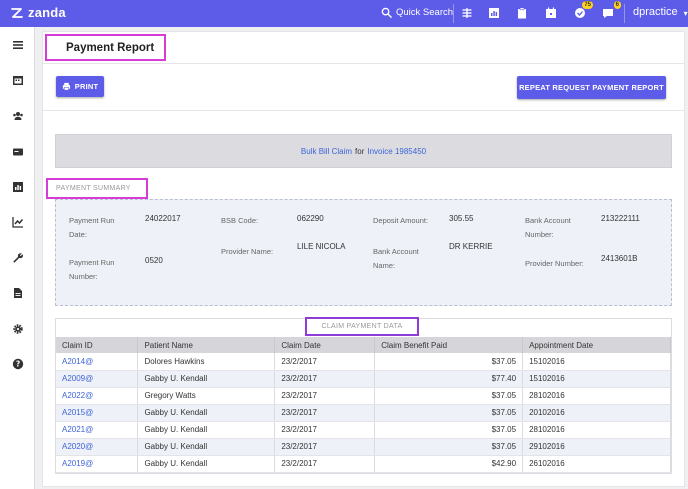 Image resolution: width=688 pixels, height=489 pixels. What do you see at coordinates (617, 5) in the screenshot?
I see `messages-badge: 6` at bounding box center [617, 5].